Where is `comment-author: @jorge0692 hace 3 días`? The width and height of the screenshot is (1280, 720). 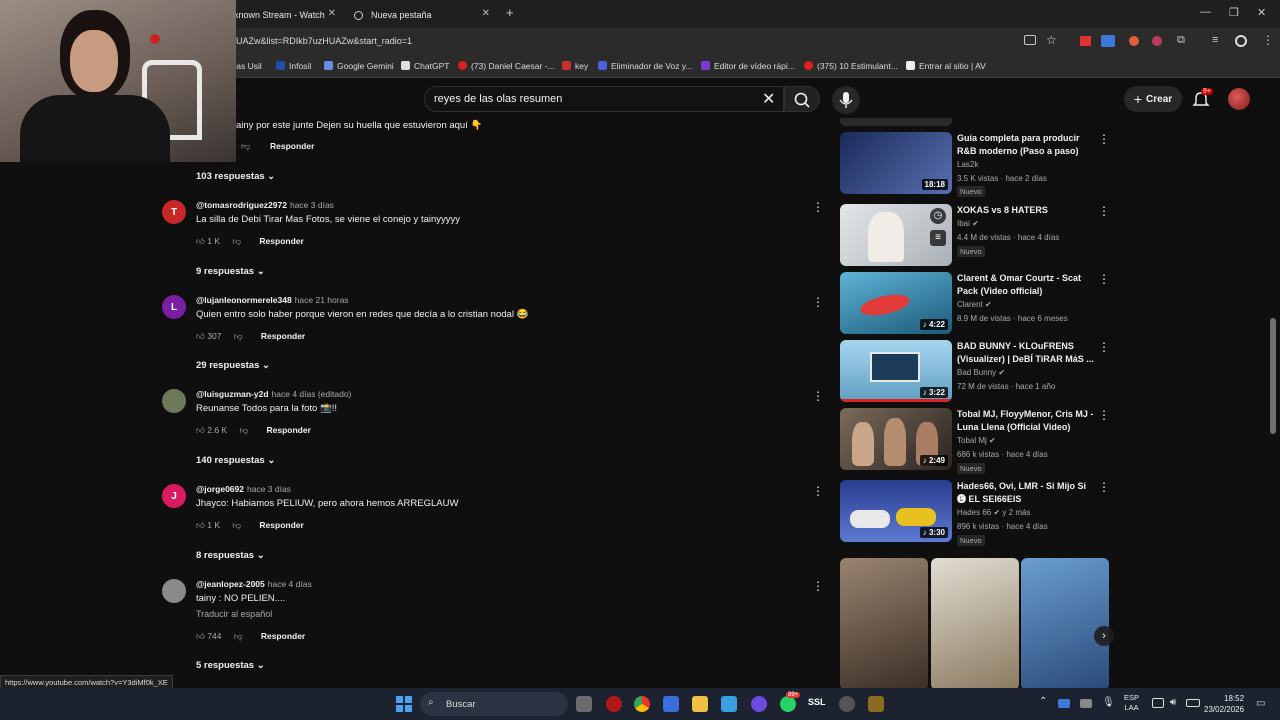 comment-author: @jorge0692 hace 3 días is located at coordinates (243, 489).